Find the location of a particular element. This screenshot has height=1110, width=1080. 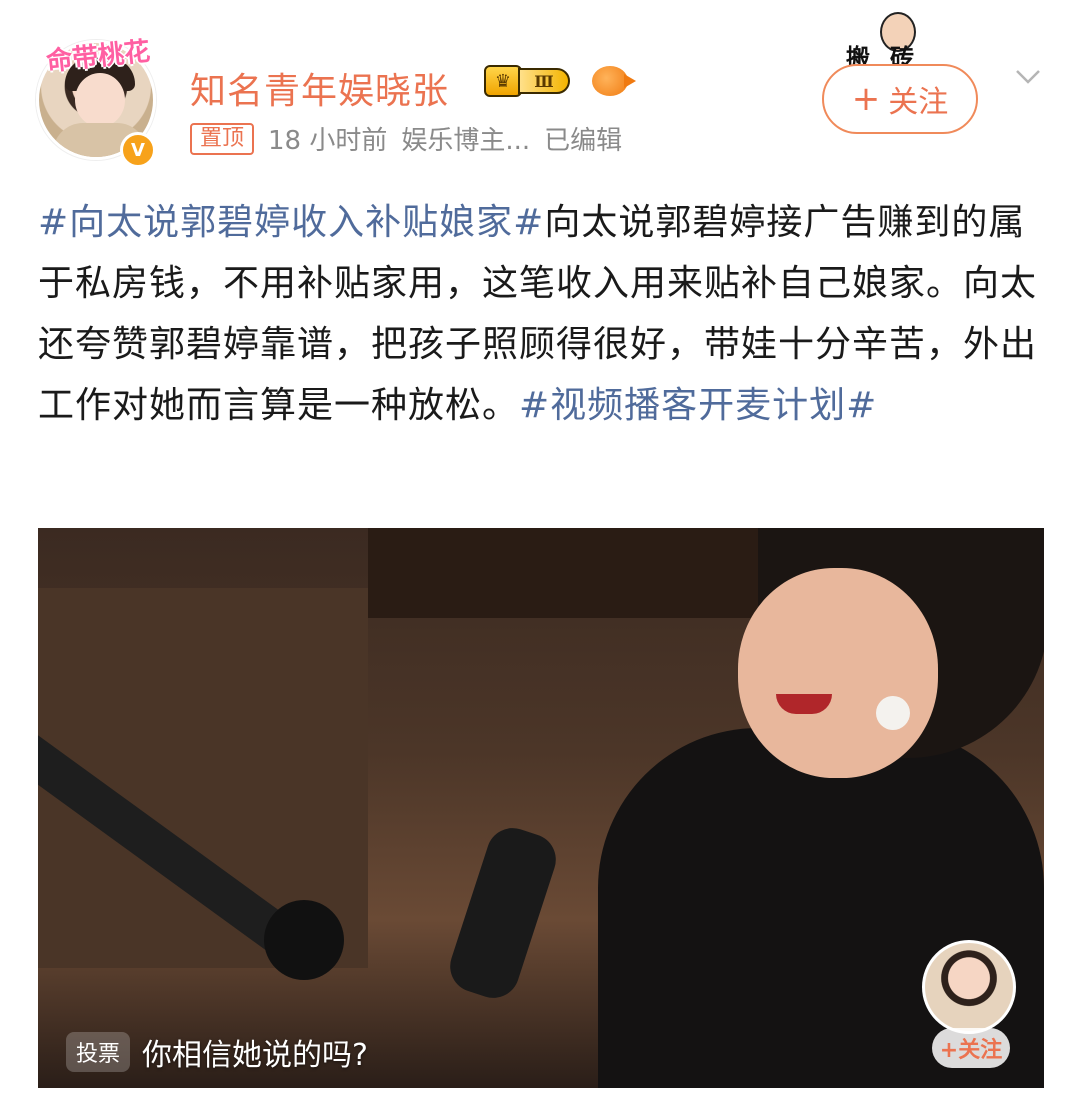

decor-sticker: 搬砖 is located at coordinates (900, 40).